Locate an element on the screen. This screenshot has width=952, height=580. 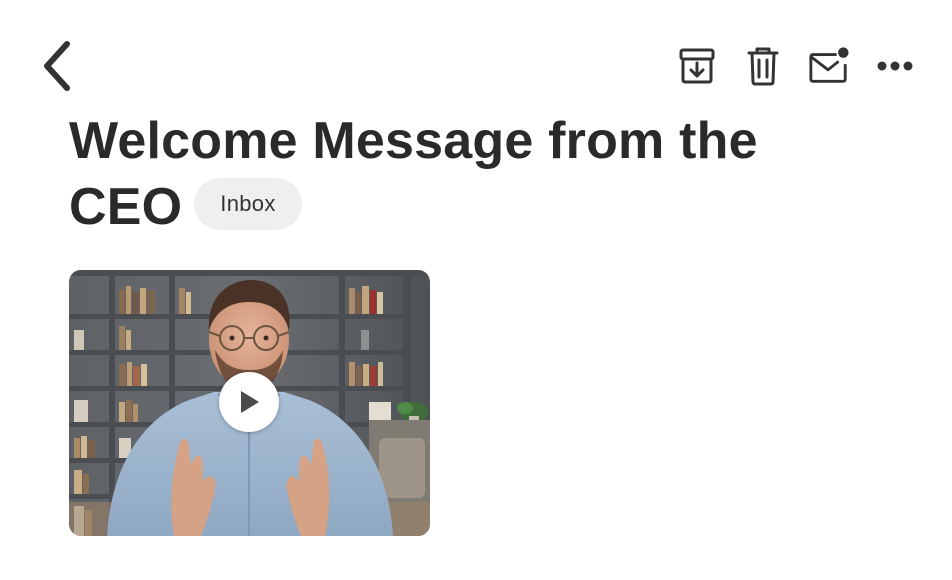
inbox-label-badge: Inbox is located at coordinates (248, 204).